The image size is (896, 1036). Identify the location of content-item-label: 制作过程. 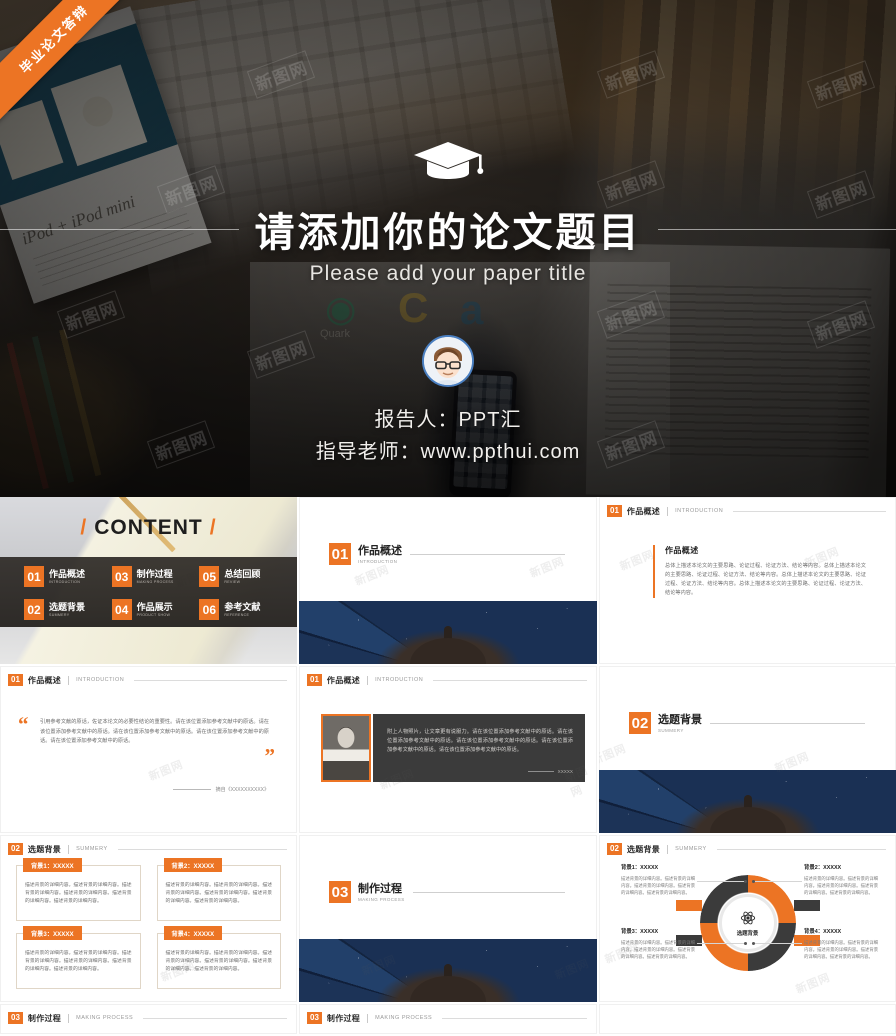
(155, 574).